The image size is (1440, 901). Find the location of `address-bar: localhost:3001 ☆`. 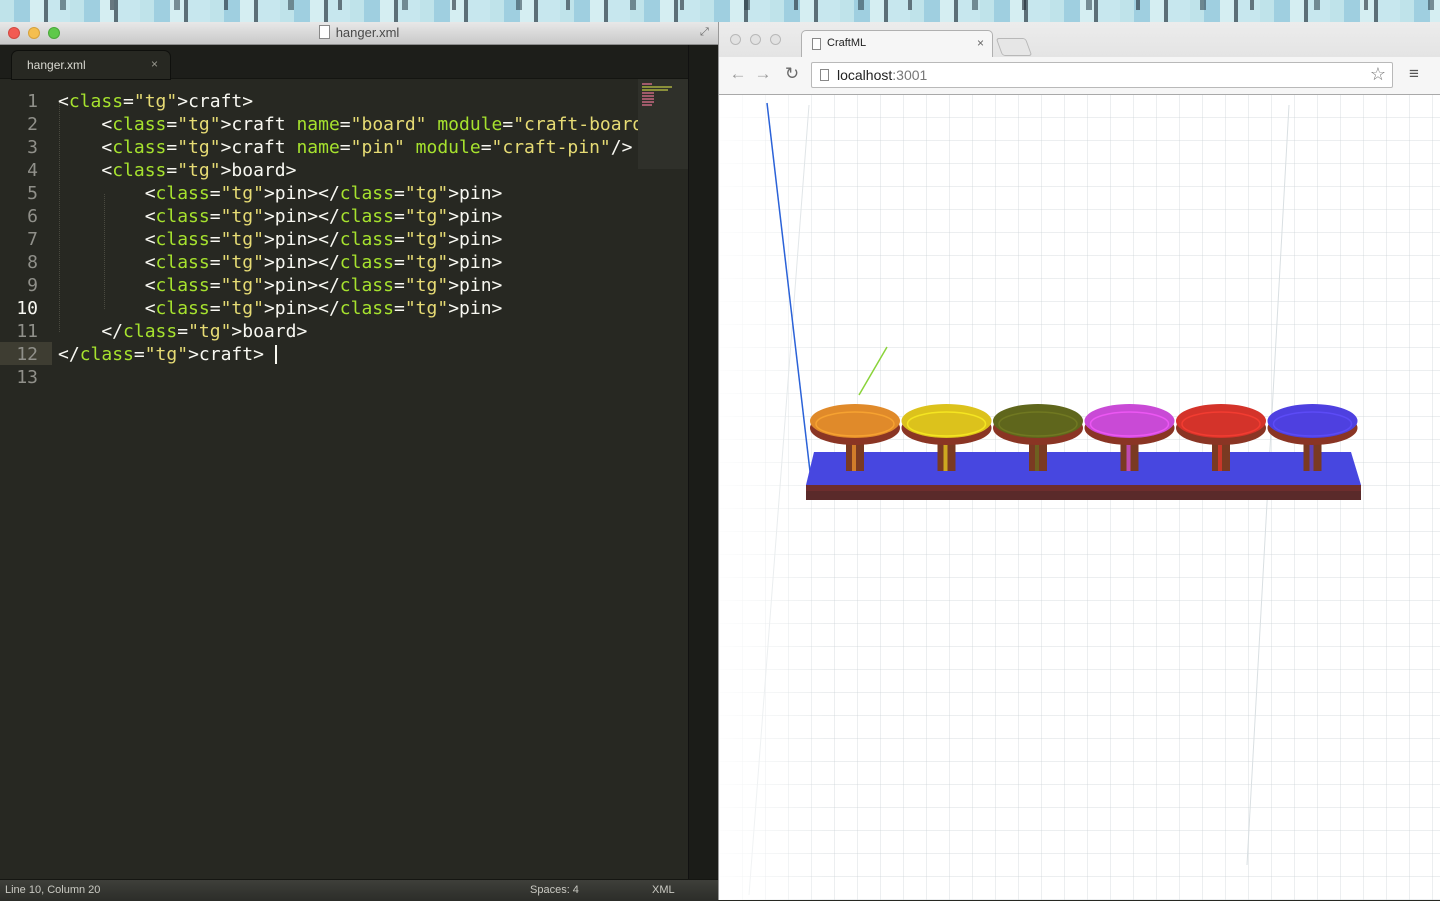

address-bar: localhost:3001 ☆ is located at coordinates (1102, 75).